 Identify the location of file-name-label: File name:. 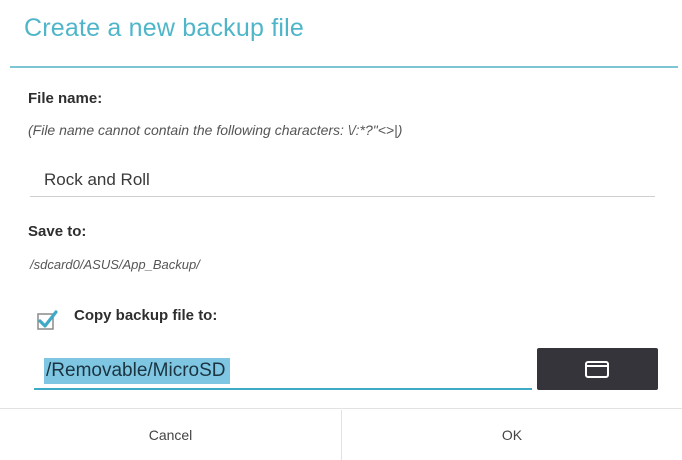
(65, 98).